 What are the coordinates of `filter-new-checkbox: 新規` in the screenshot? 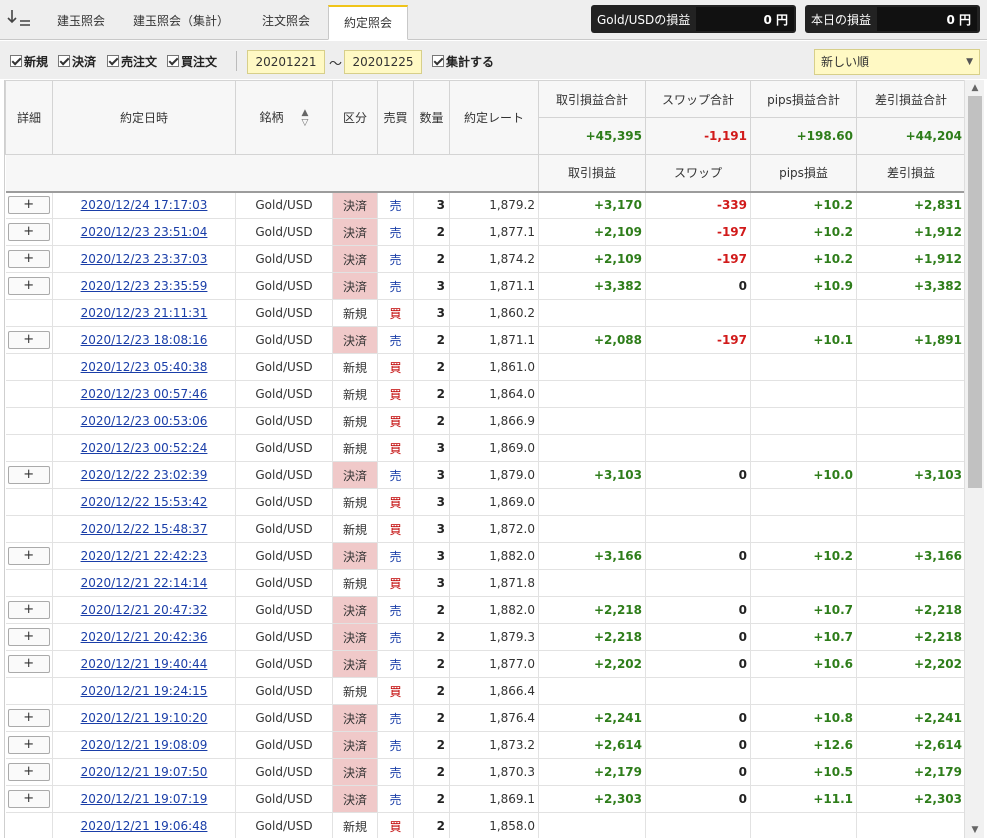 It's located at (29, 61).